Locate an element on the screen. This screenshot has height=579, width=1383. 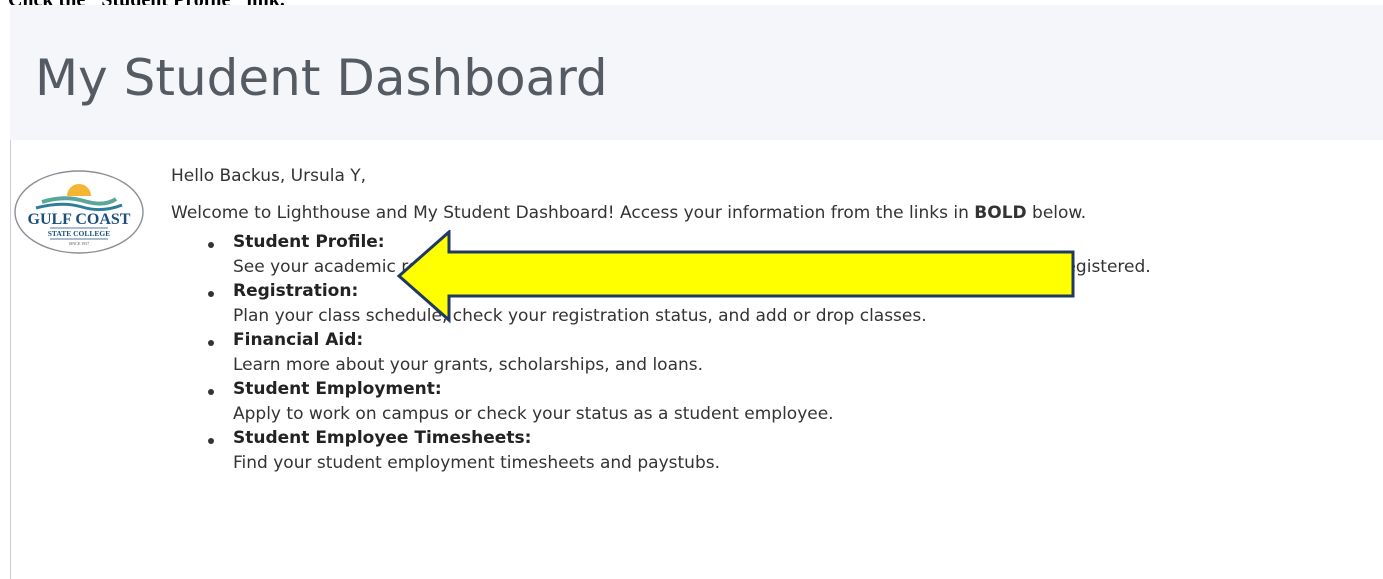
financial-aid-link: Financial Aid: is located at coordinates (298, 340).